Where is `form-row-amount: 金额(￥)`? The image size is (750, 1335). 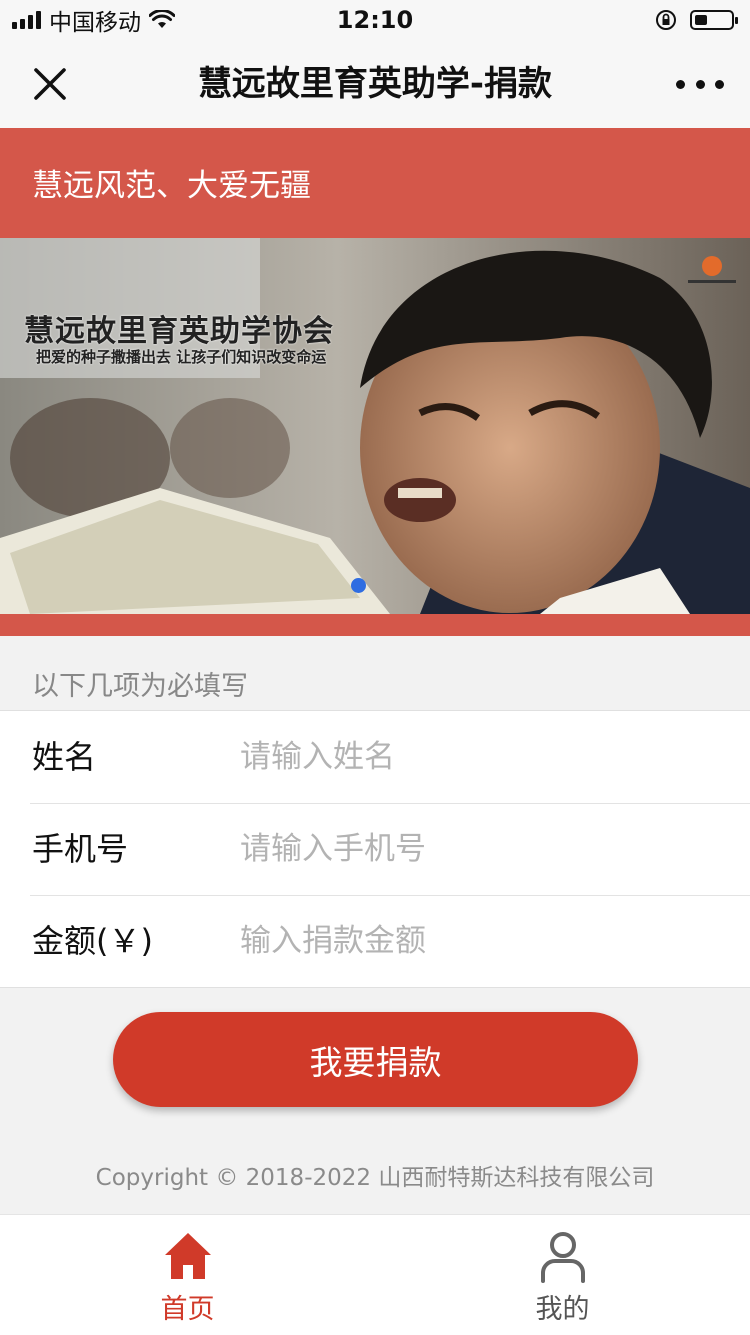
form-row-amount: 金额(￥) is located at coordinates (375, 941).